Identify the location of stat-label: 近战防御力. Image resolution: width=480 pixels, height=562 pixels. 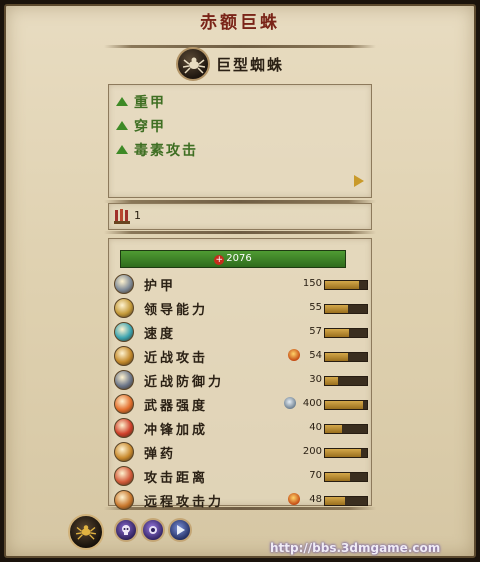
(184, 382).